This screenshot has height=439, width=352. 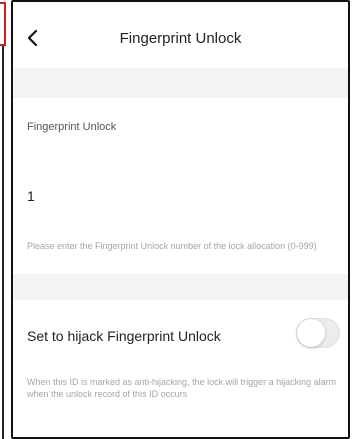 I want to click on navigation-bar: Fingerprint Unlock, so click(x=180, y=35).